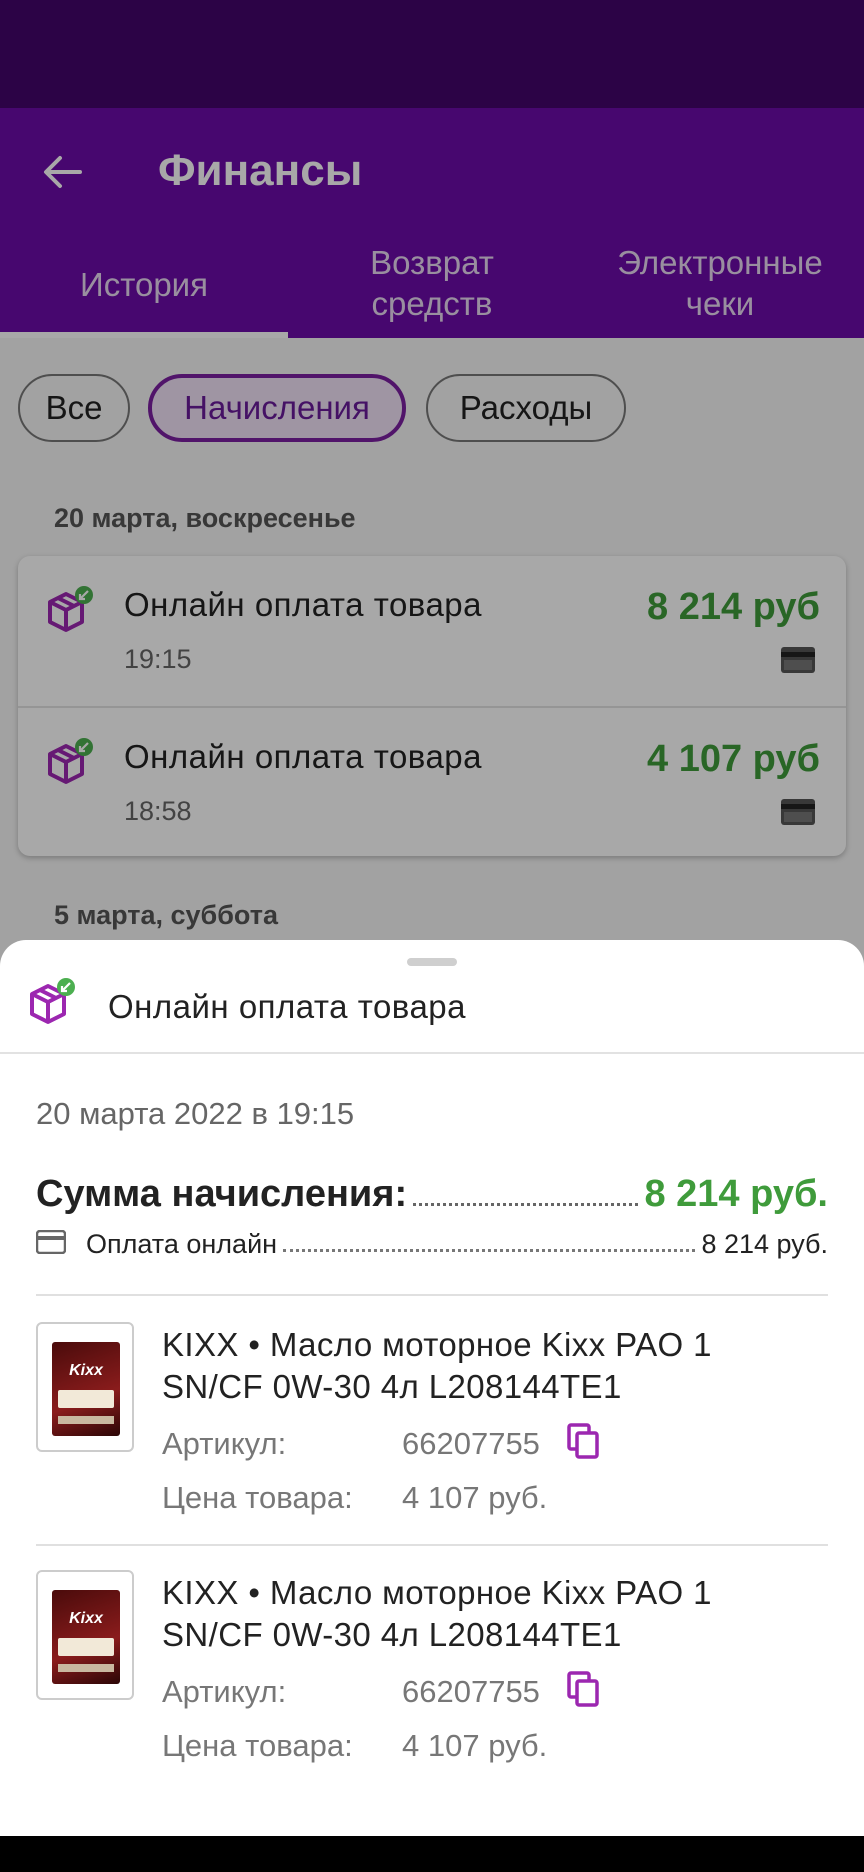 The height and width of the screenshot is (1872, 864). Describe the element at coordinates (182, 1244) in the screenshot. I see `payment-label: Оплата онлайн` at that location.